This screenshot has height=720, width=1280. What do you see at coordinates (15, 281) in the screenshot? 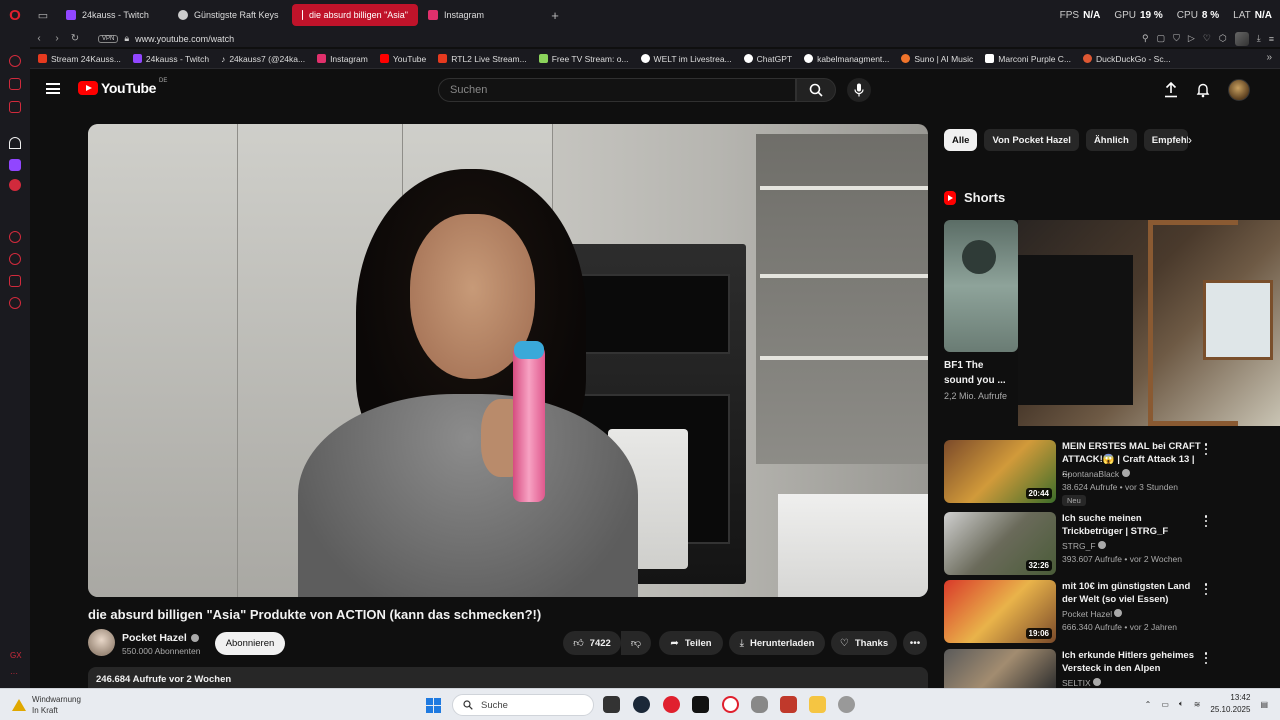
I see `extensions-icon` at bounding box center [15, 281].